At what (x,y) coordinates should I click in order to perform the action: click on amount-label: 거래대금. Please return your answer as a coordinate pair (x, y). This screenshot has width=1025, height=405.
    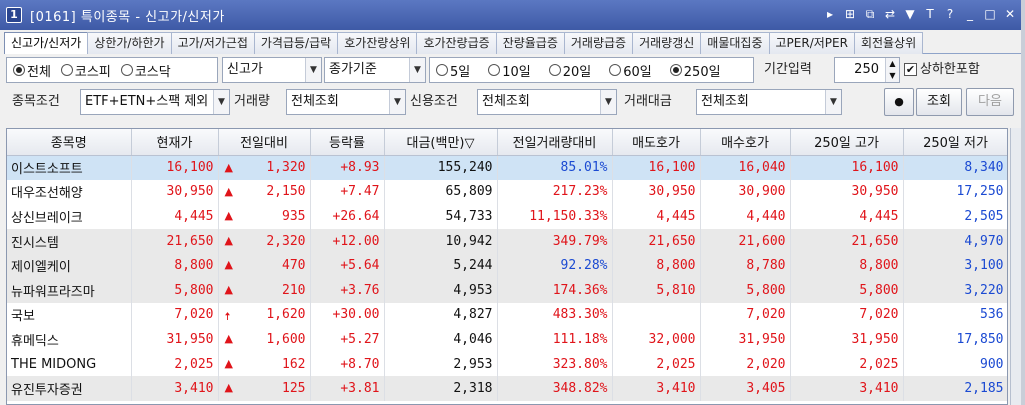
    Looking at the image, I should click on (648, 101).